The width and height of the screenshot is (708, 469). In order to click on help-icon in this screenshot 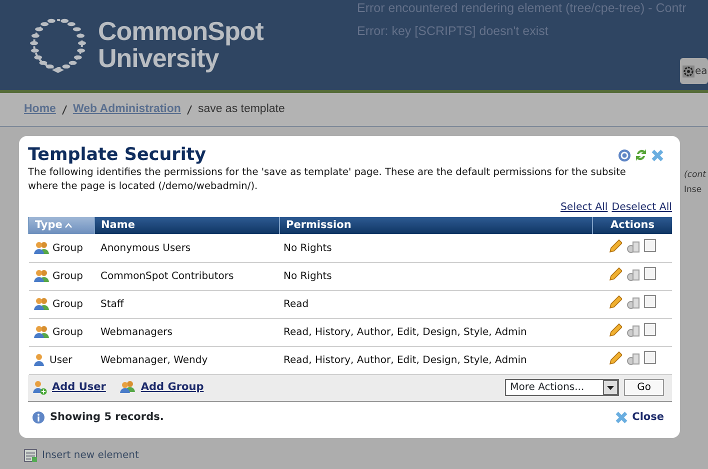, I will do `click(624, 155)`.